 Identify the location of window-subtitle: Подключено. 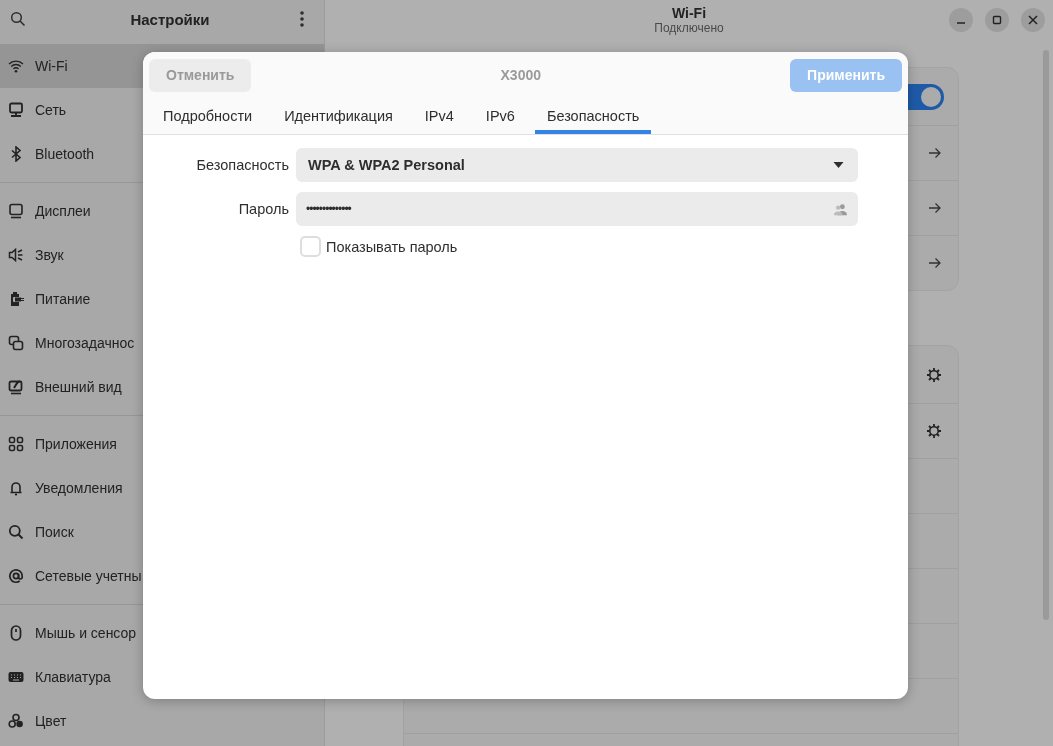
(689, 28).